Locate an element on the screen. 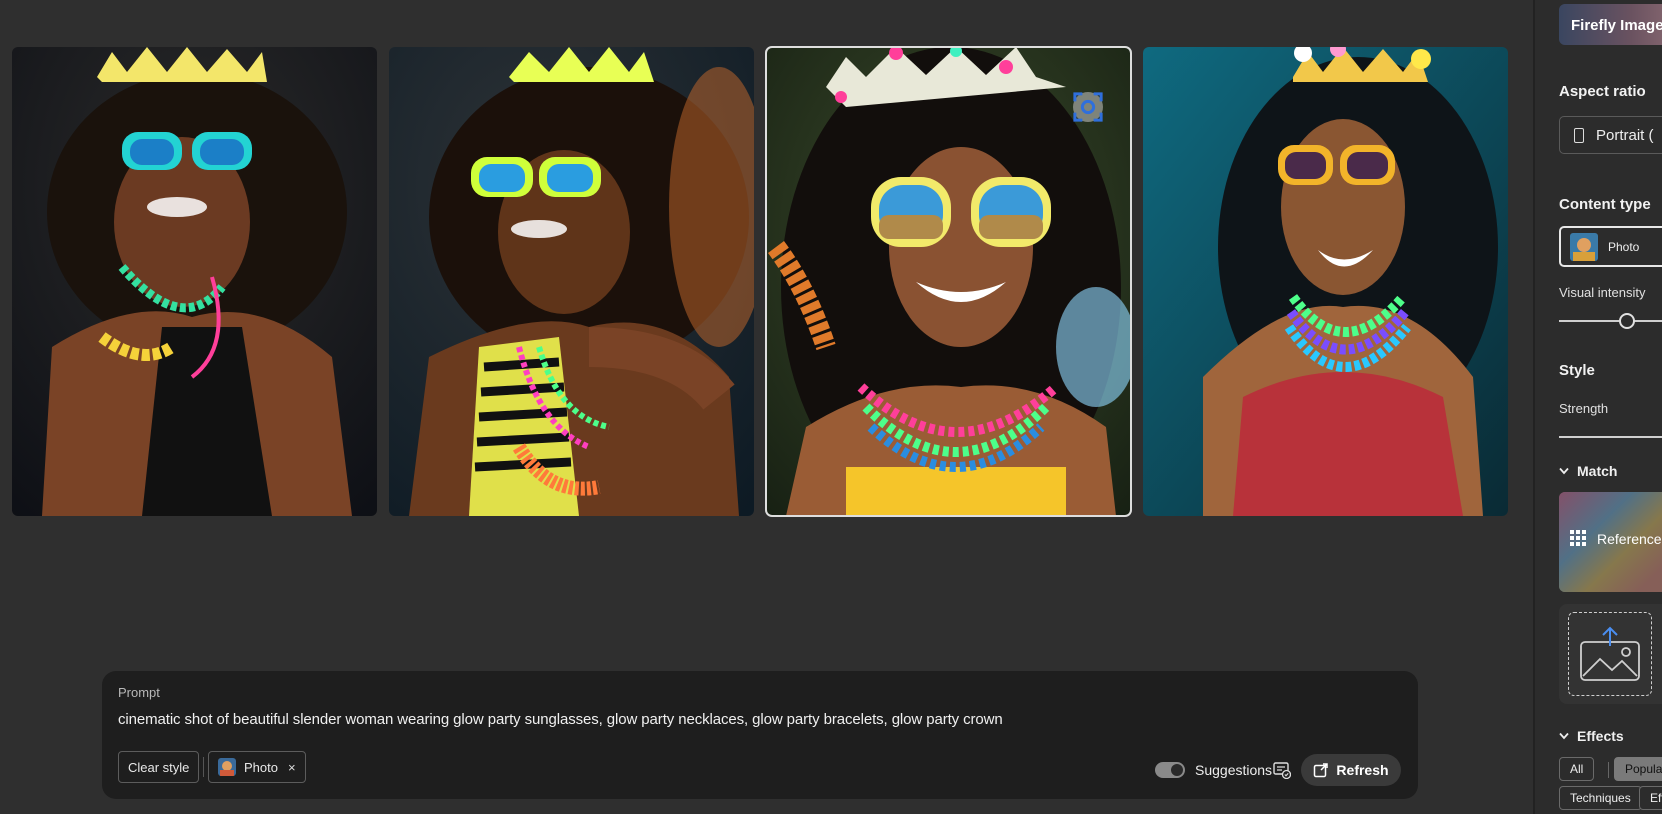 Image resolution: width=1662 pixels, height=814 pixels. generated-image-2-art is located at coordinates (571, 281).